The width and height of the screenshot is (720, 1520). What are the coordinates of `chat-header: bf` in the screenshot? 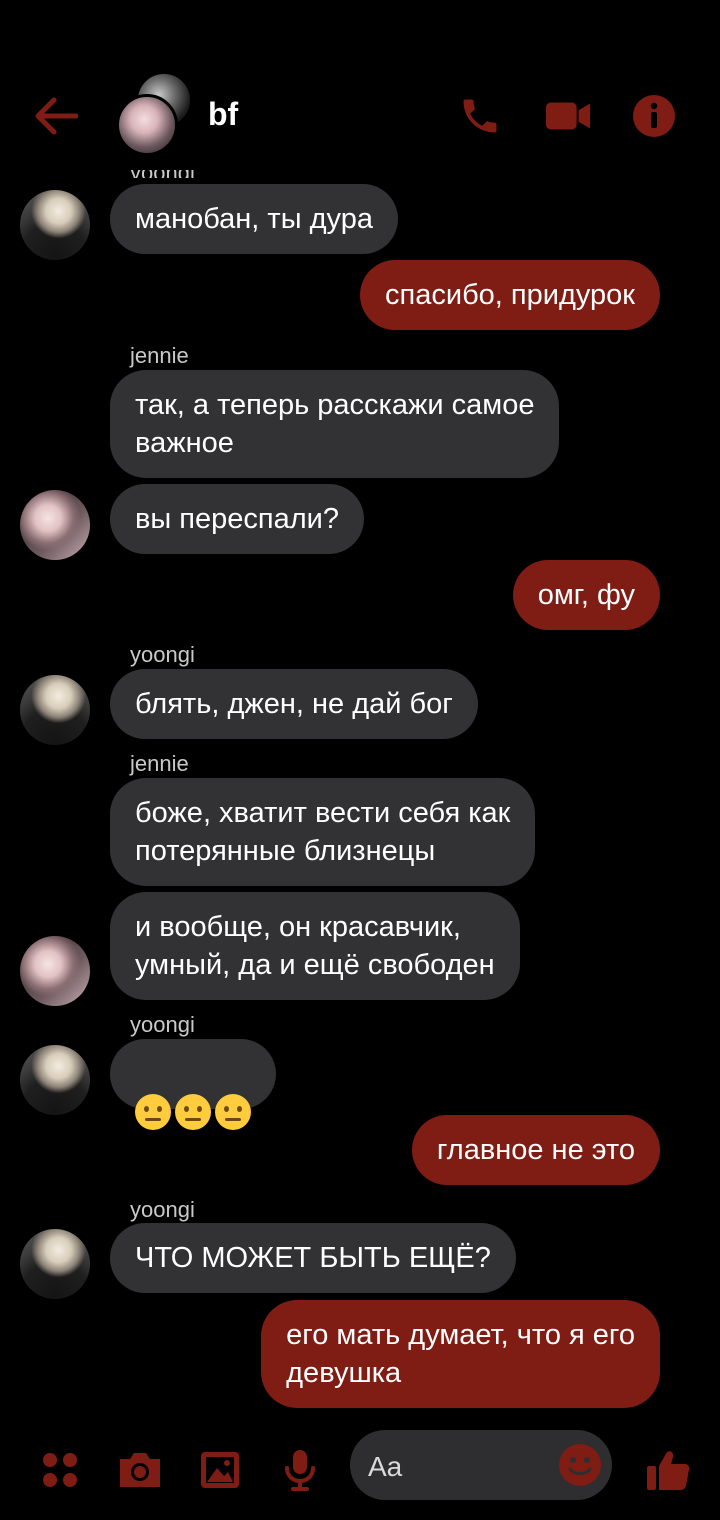 It's located at (360, 85).